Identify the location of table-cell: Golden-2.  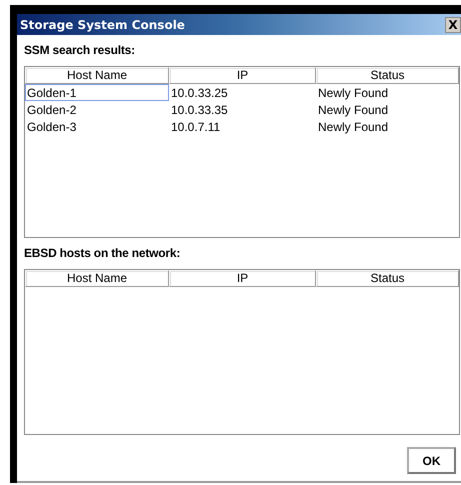
(97, 109).